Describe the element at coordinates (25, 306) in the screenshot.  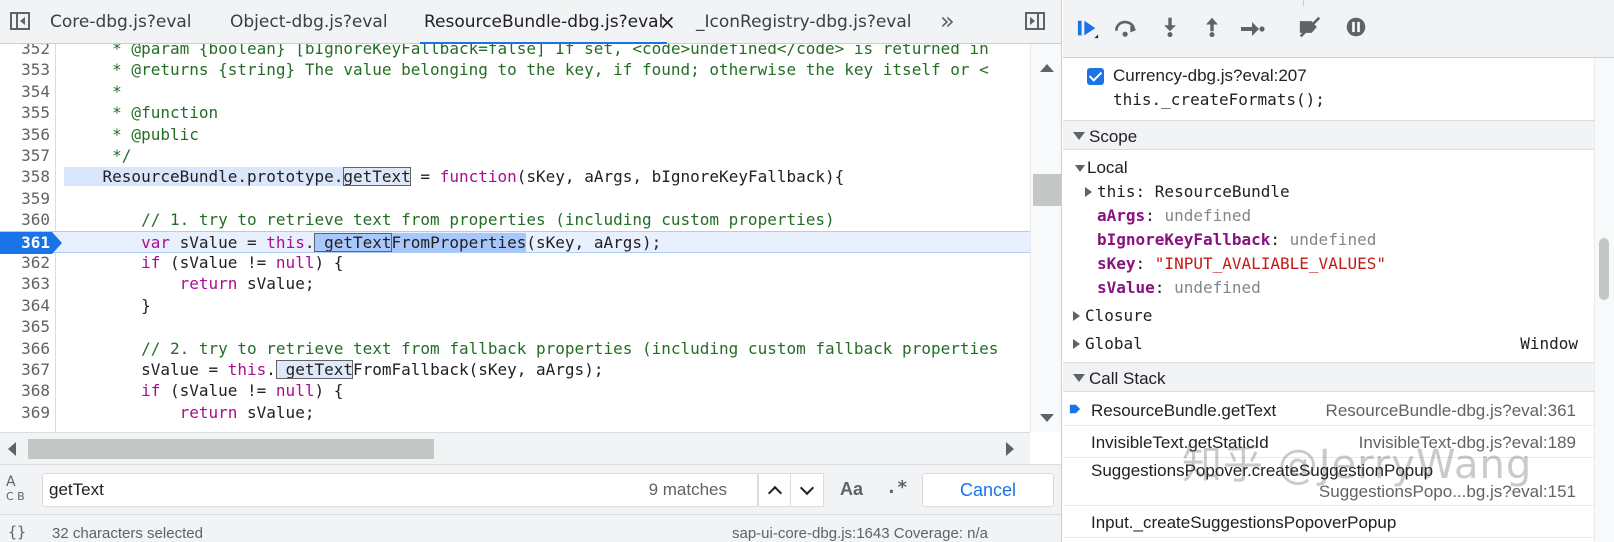
I see `line-number: 364` at that location.